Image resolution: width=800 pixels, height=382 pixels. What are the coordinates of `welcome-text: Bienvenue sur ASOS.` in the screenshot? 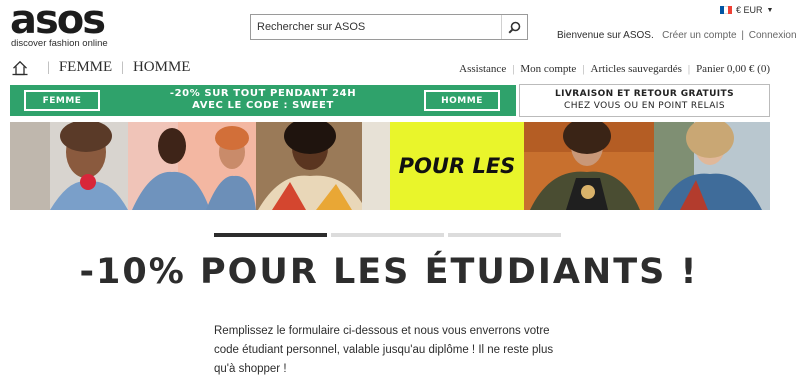 It's located at (605, 35).